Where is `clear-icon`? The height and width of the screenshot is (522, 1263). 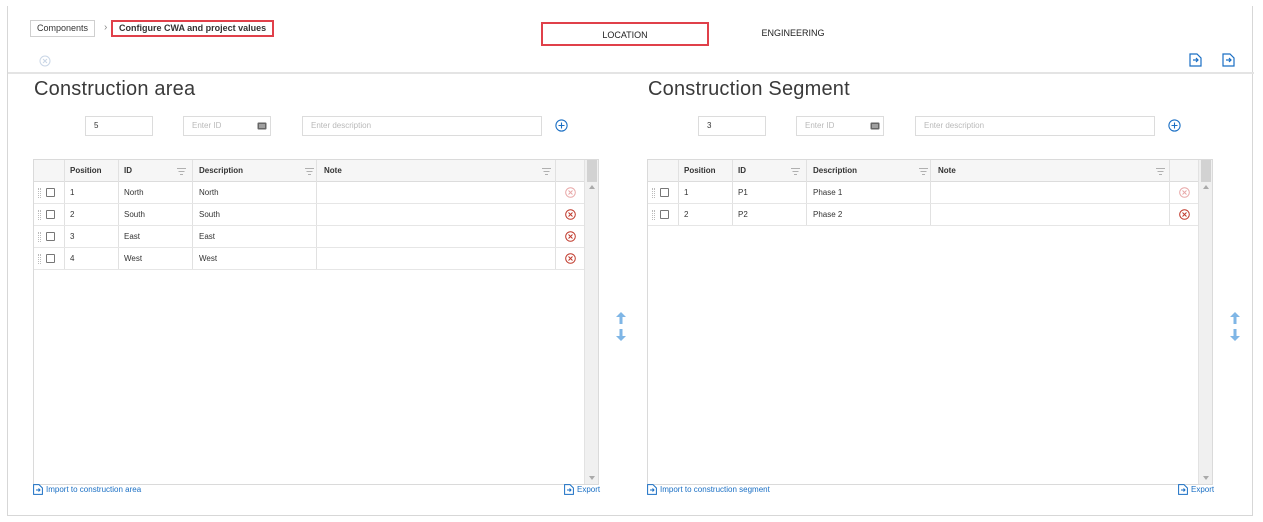
clear-icon is located at coordinates (45, 61).